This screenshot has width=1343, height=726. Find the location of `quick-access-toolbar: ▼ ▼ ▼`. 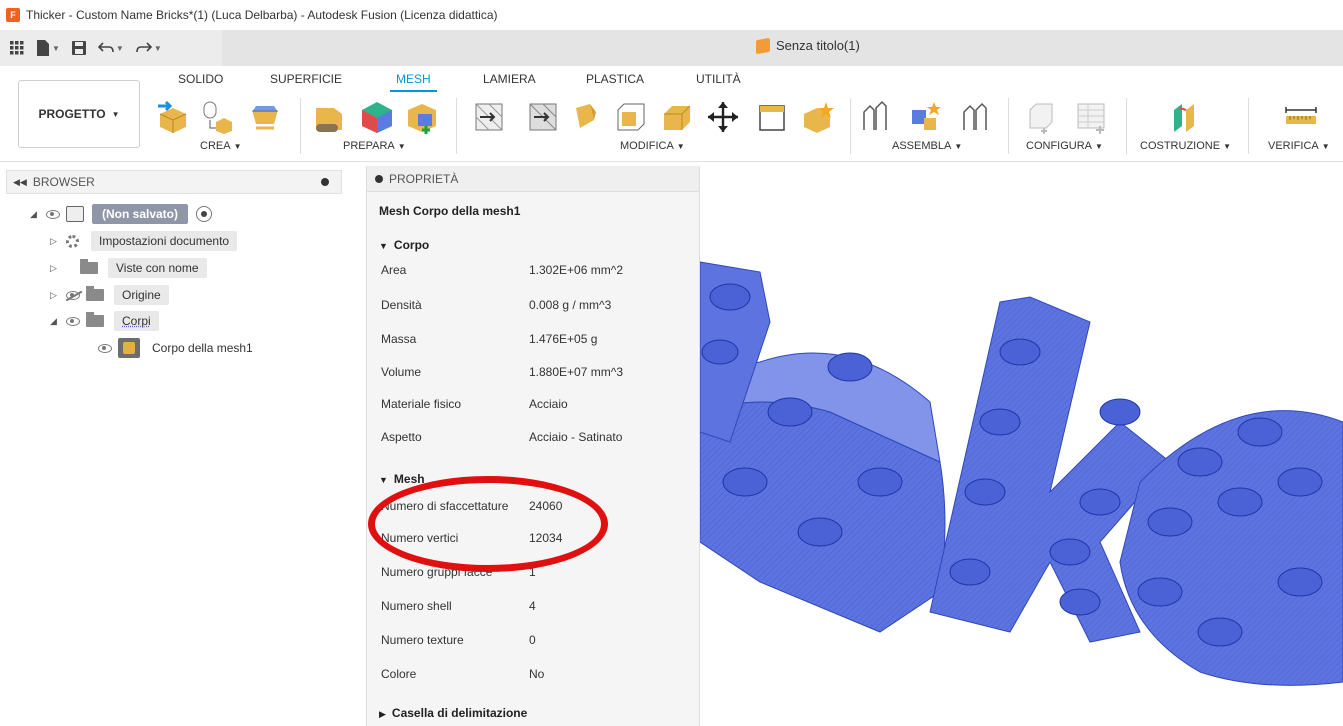

quick-access-toolbar: ▼ ▼ ▼ is located at coordinates (111, 48).